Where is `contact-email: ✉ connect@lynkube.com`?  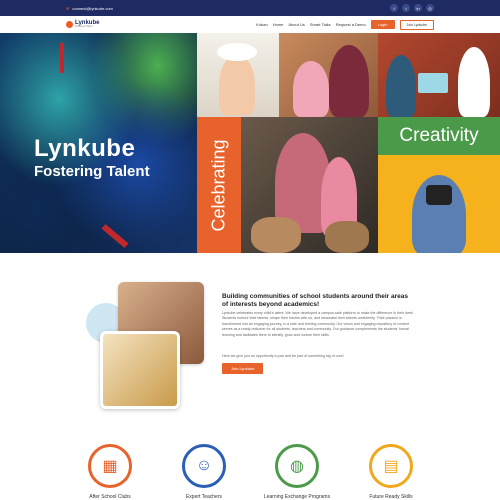 contact-email: ✉ connect@lynkube.com is located at coordinates (89, 8).